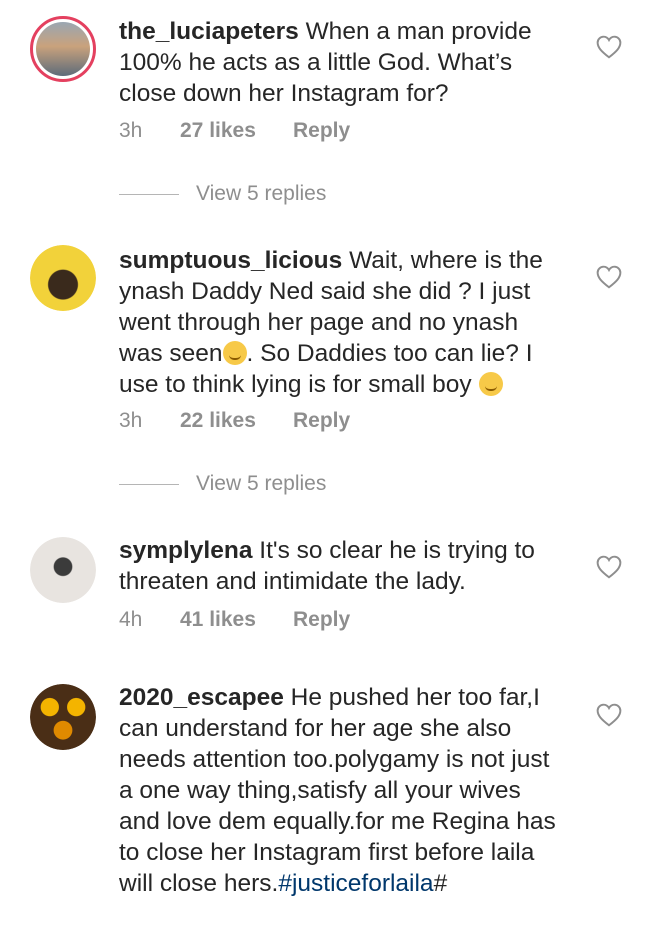 The height and width of the screenshot is (937, 661). I want to click on smirking-face-emoji, so click(234, 353).